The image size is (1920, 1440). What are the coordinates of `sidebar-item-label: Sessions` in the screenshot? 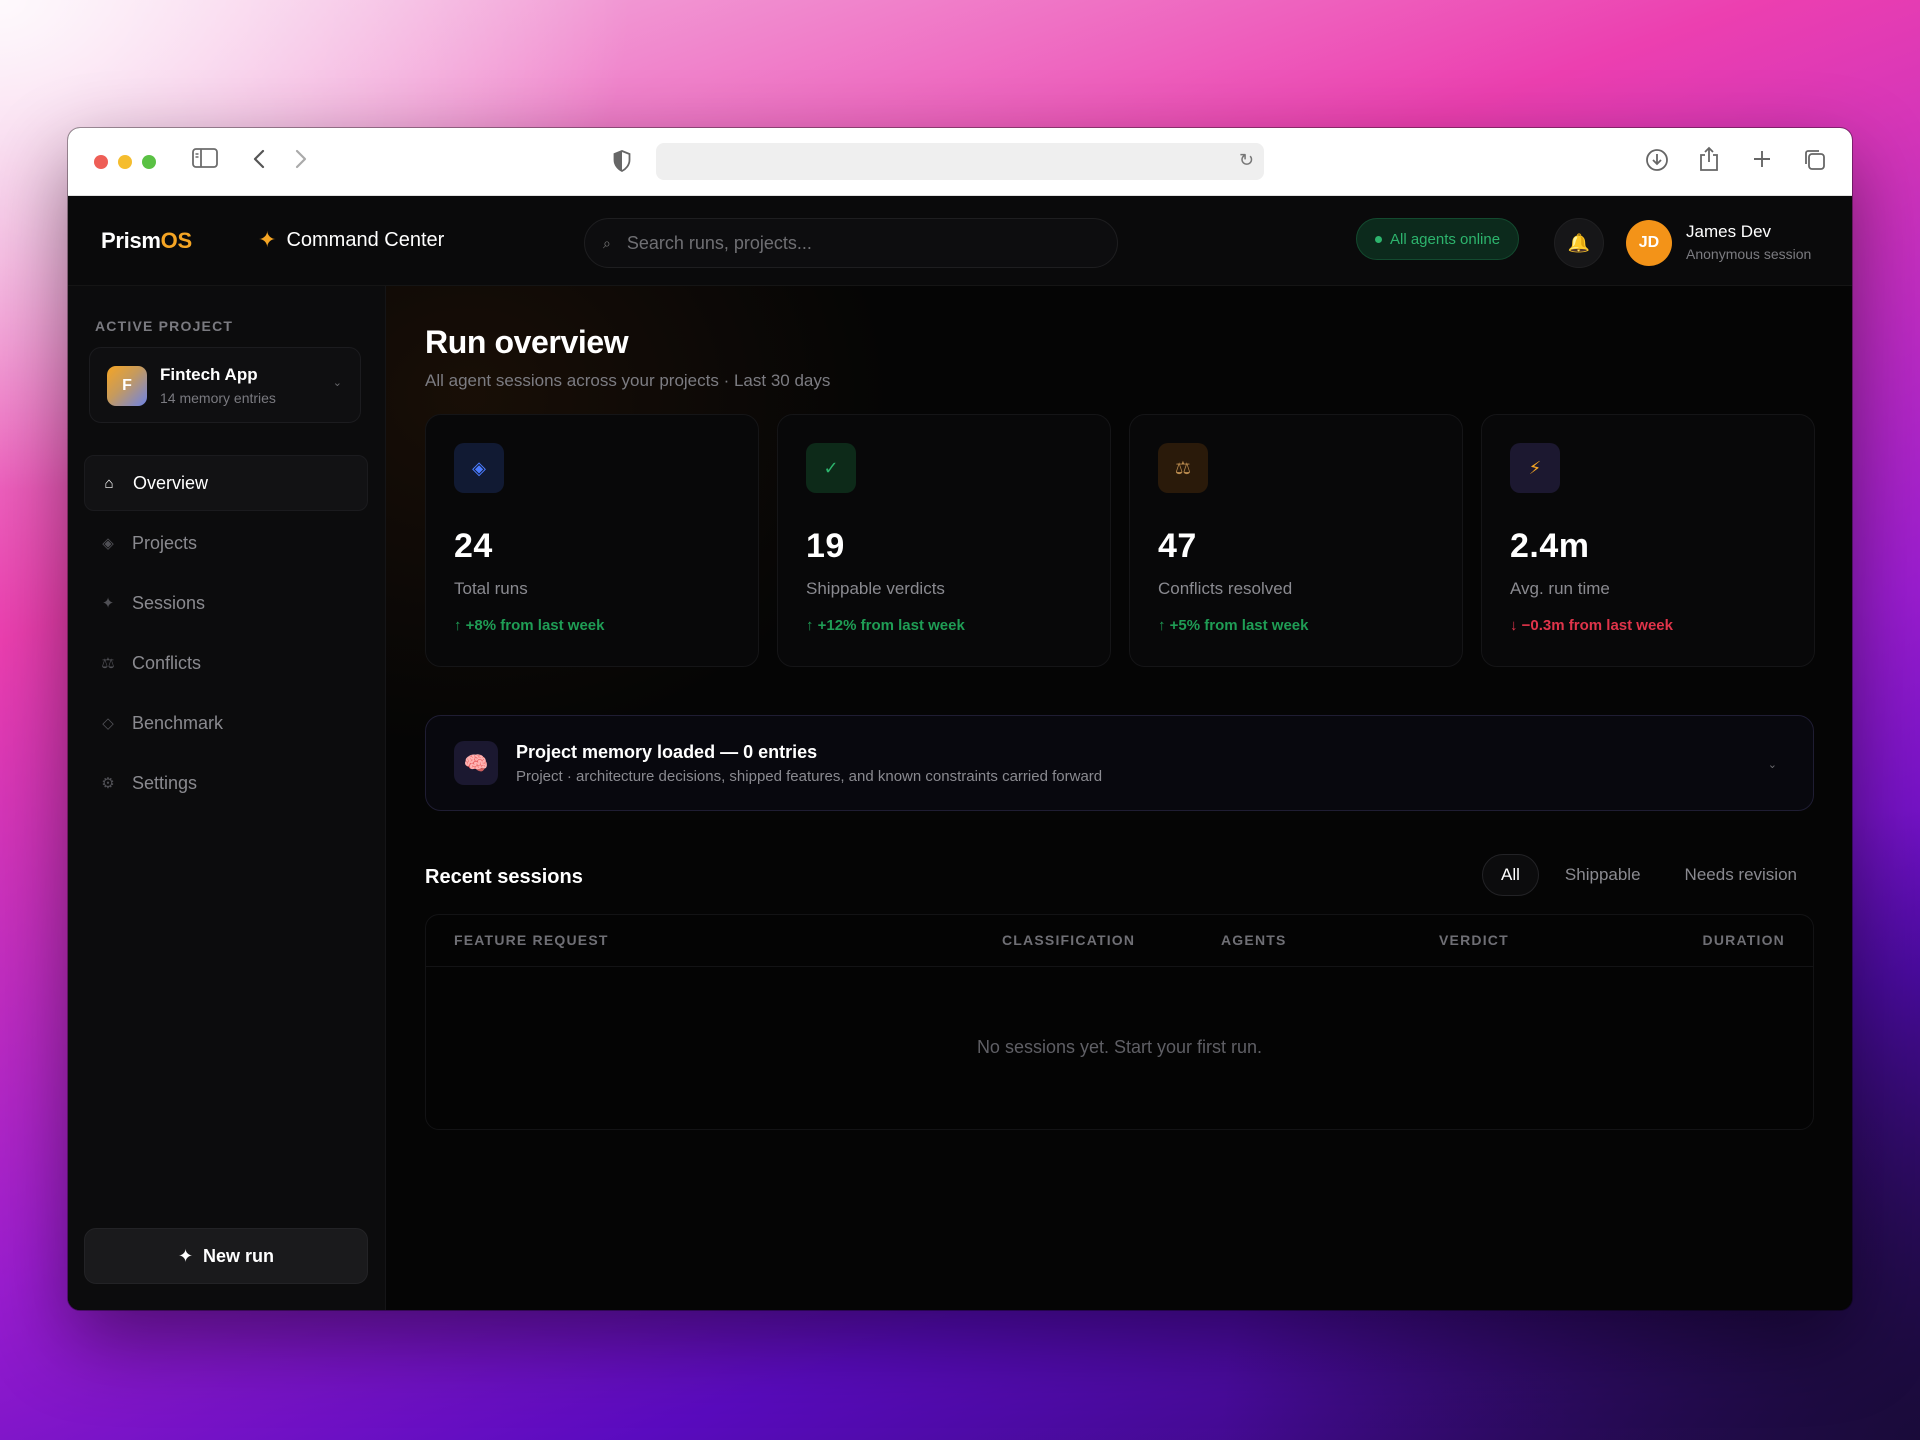 It's located at (169, 602).